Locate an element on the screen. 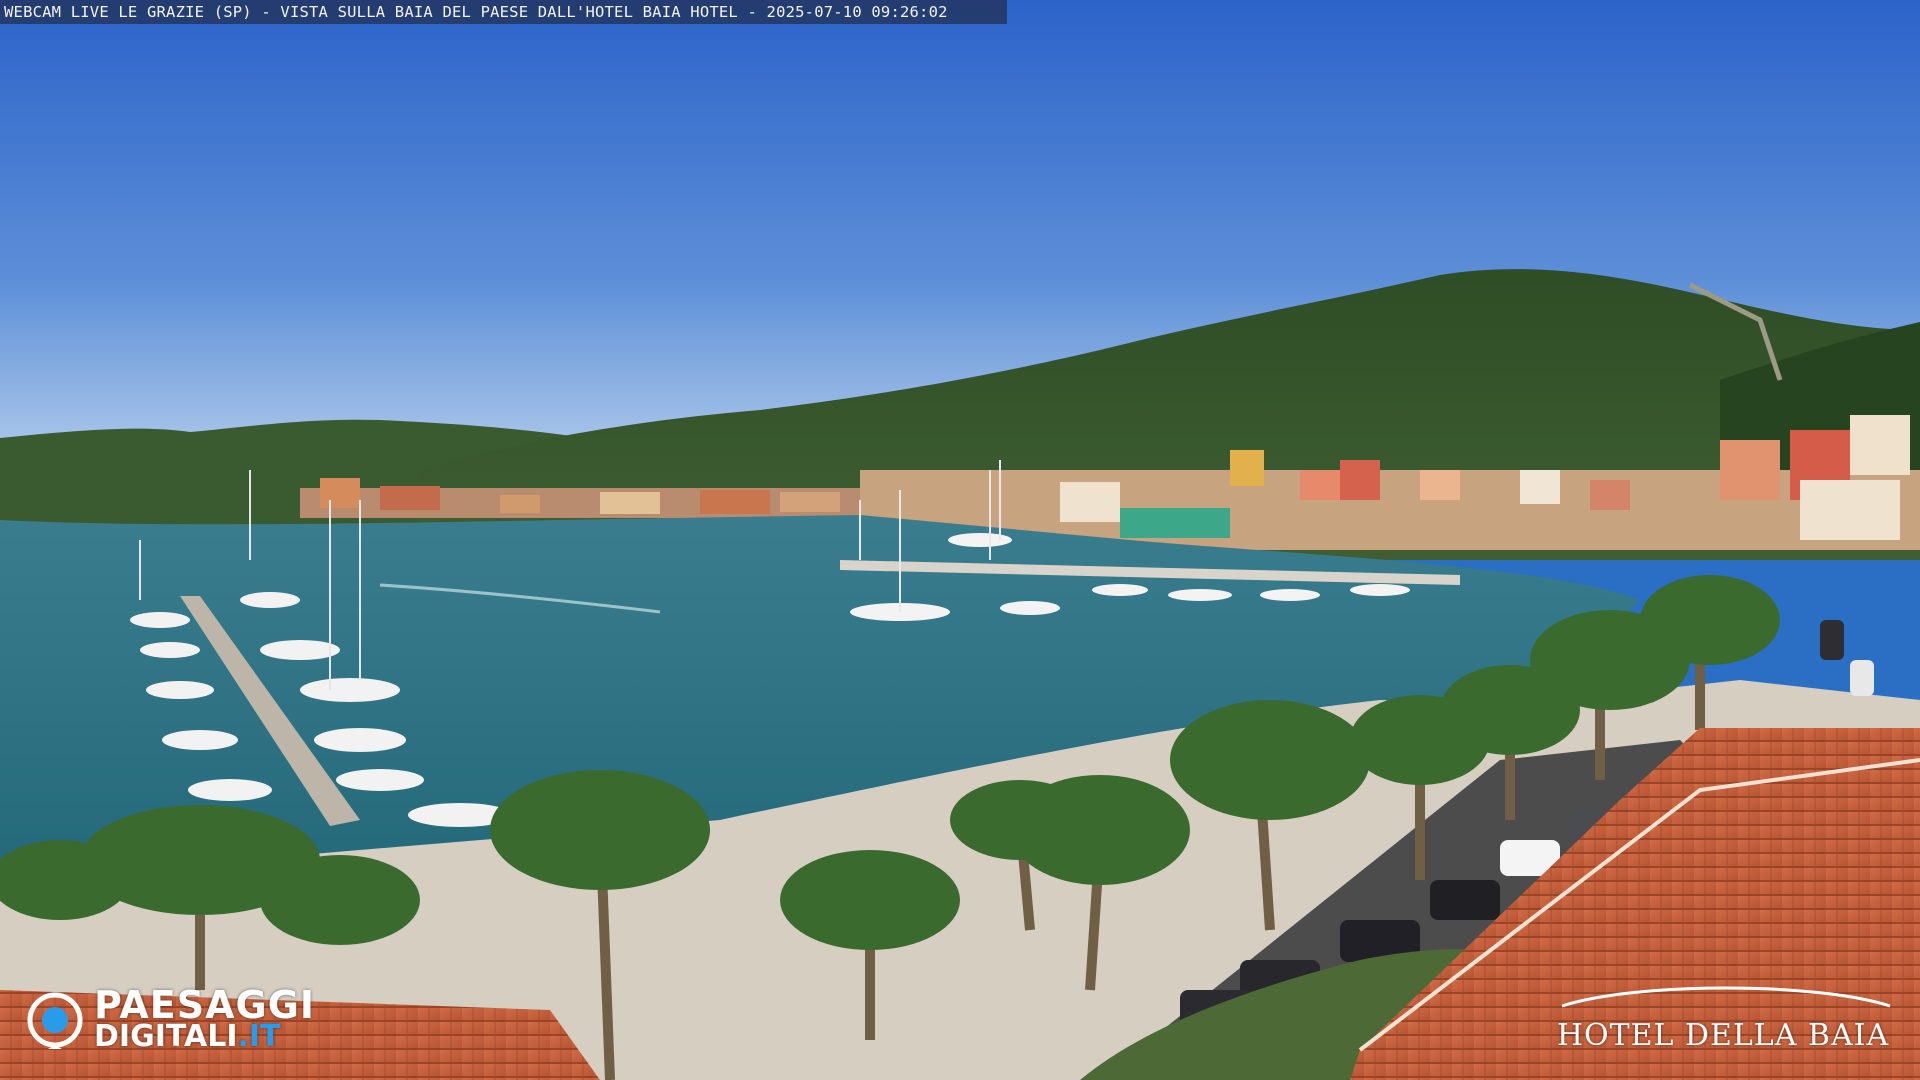 Image resolution: width=1920 pixels, height=1080 pixels. logo-digitali-text: DIGITALI.IT is located at coordinates (187, 1037).